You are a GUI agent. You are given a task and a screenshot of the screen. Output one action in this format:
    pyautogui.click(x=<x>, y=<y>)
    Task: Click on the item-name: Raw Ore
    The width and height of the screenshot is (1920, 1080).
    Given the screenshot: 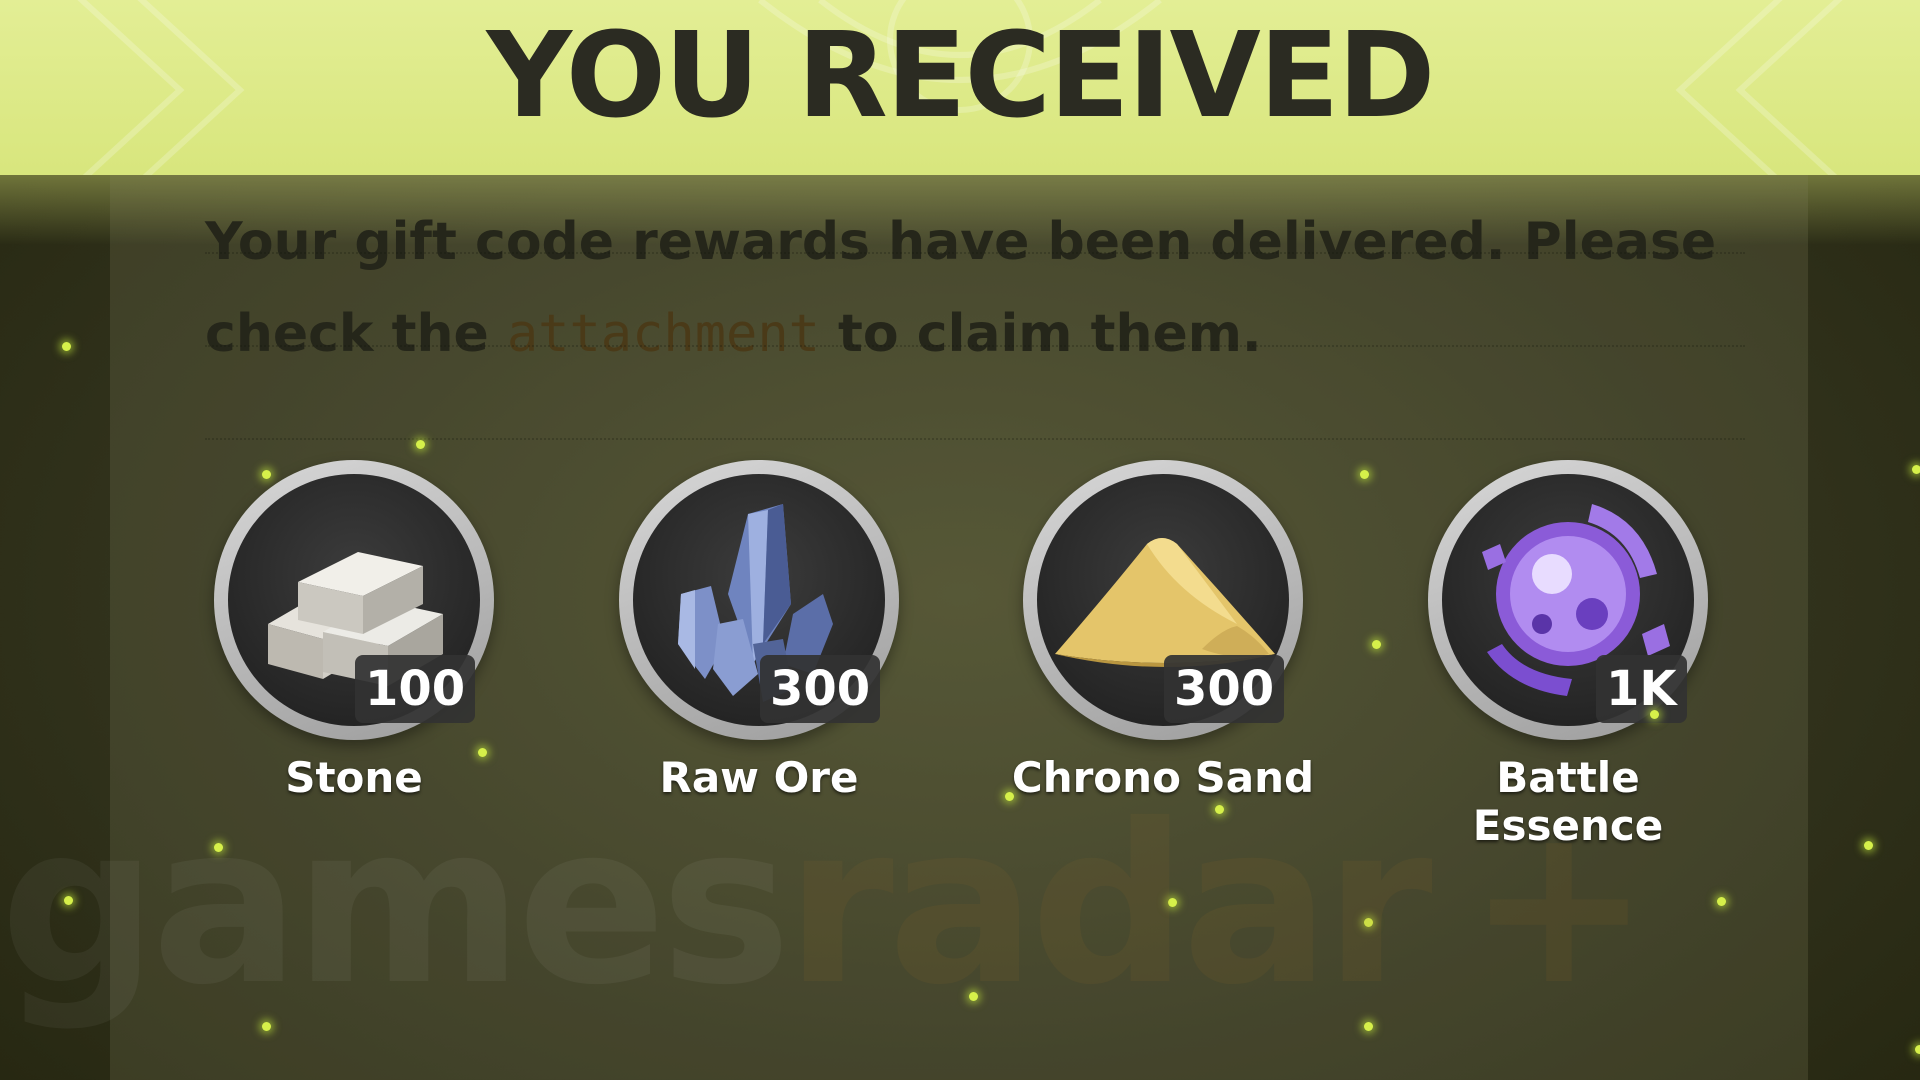 What is the action you would take?
    pyautogui.click(x=759, y=777)
    